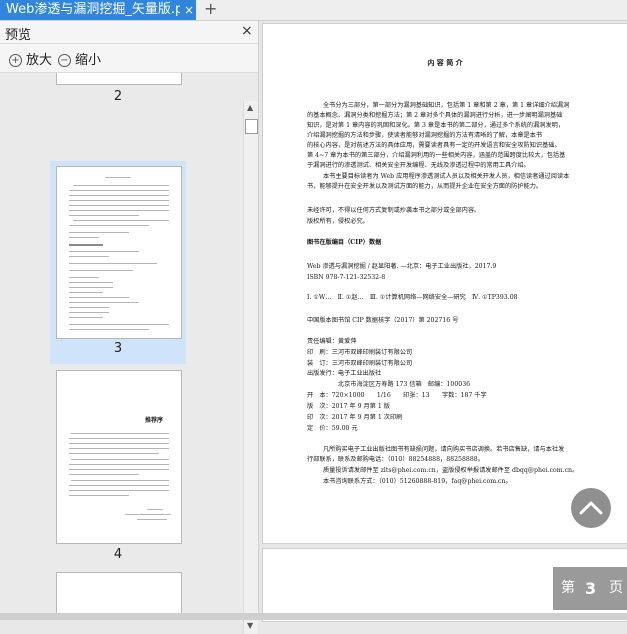  What do you see at coordinates (247, 31) in the screenshot?
I see `sidebar-close-icon: ×` at bounding box center [247, 31].